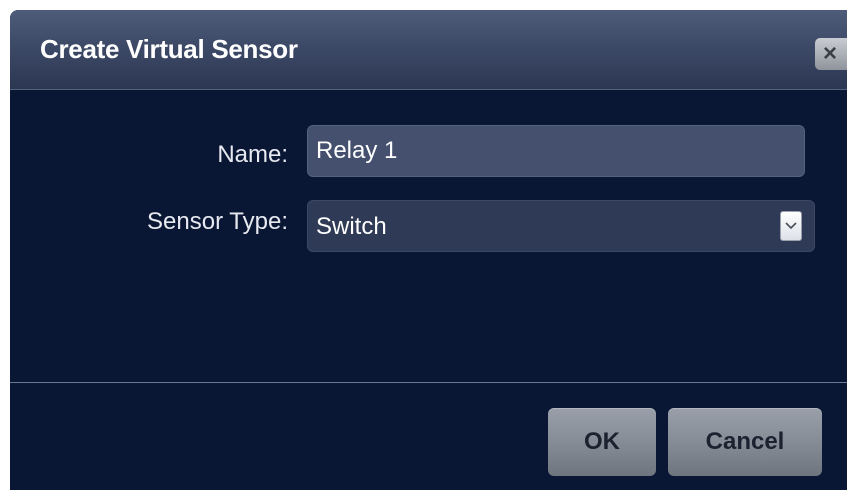 The image size is (847, 497). I want to click on close-icon: ×, so click(830, 53).